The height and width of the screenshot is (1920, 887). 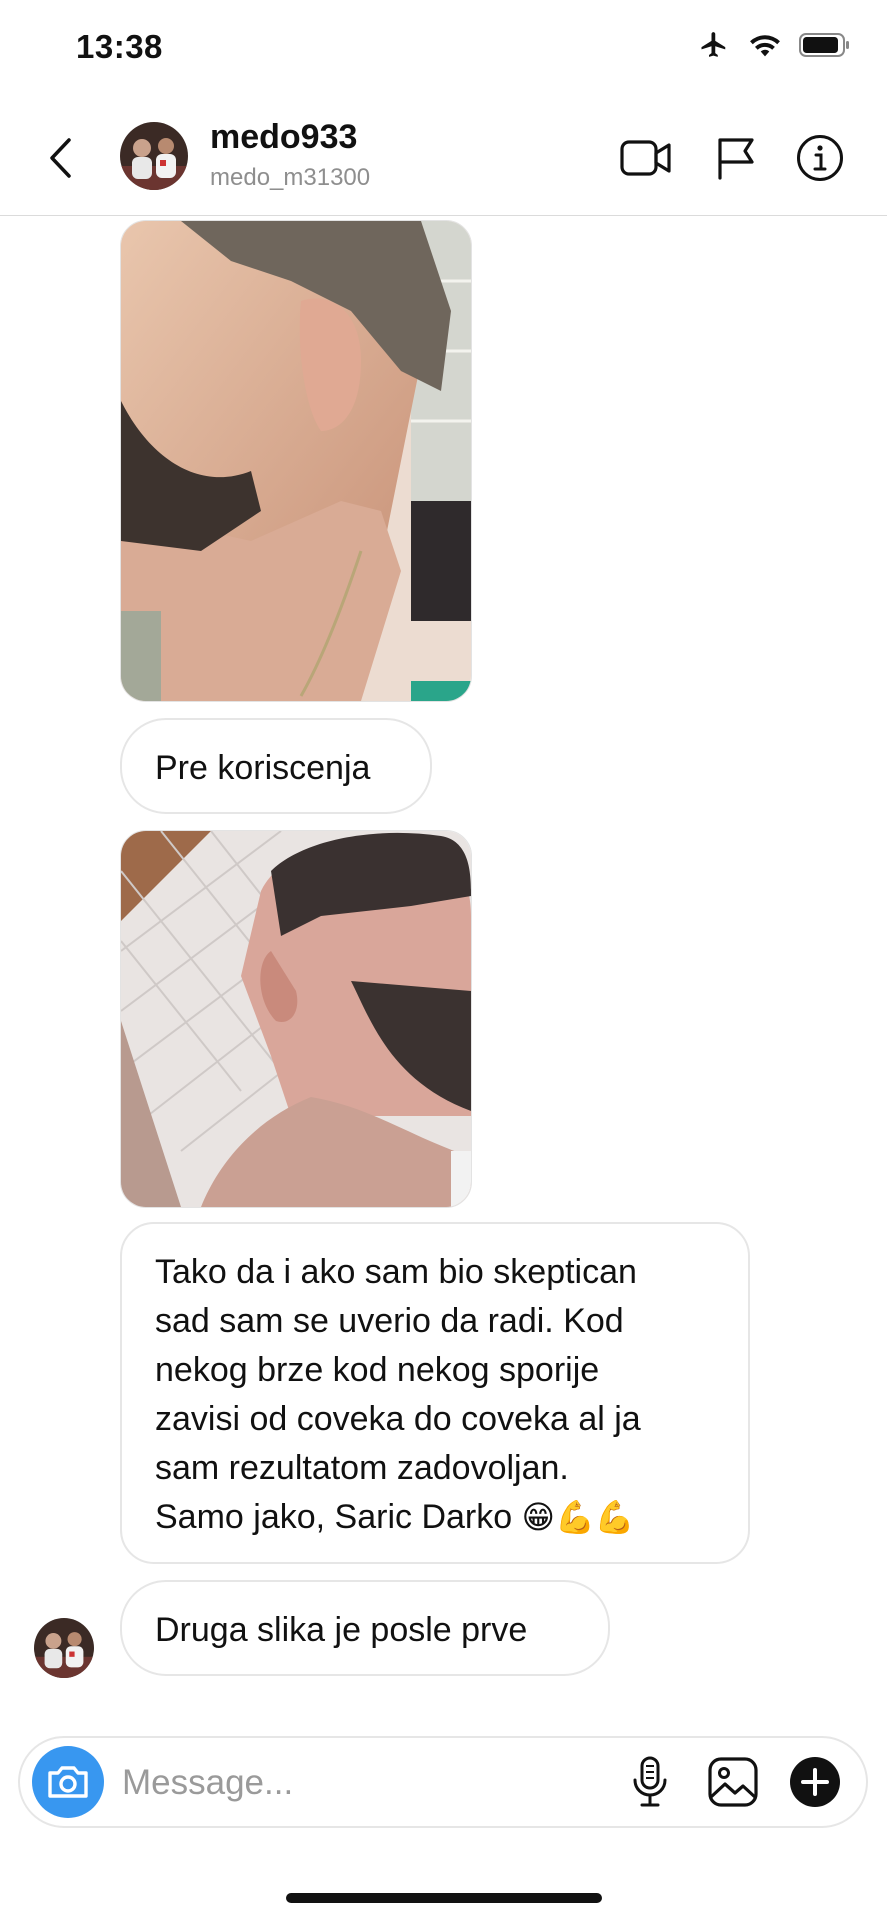 What do you see at coordinates (296, 461) in the screenshot?
I see `photo-message-before` at bounding box center [296, 461].